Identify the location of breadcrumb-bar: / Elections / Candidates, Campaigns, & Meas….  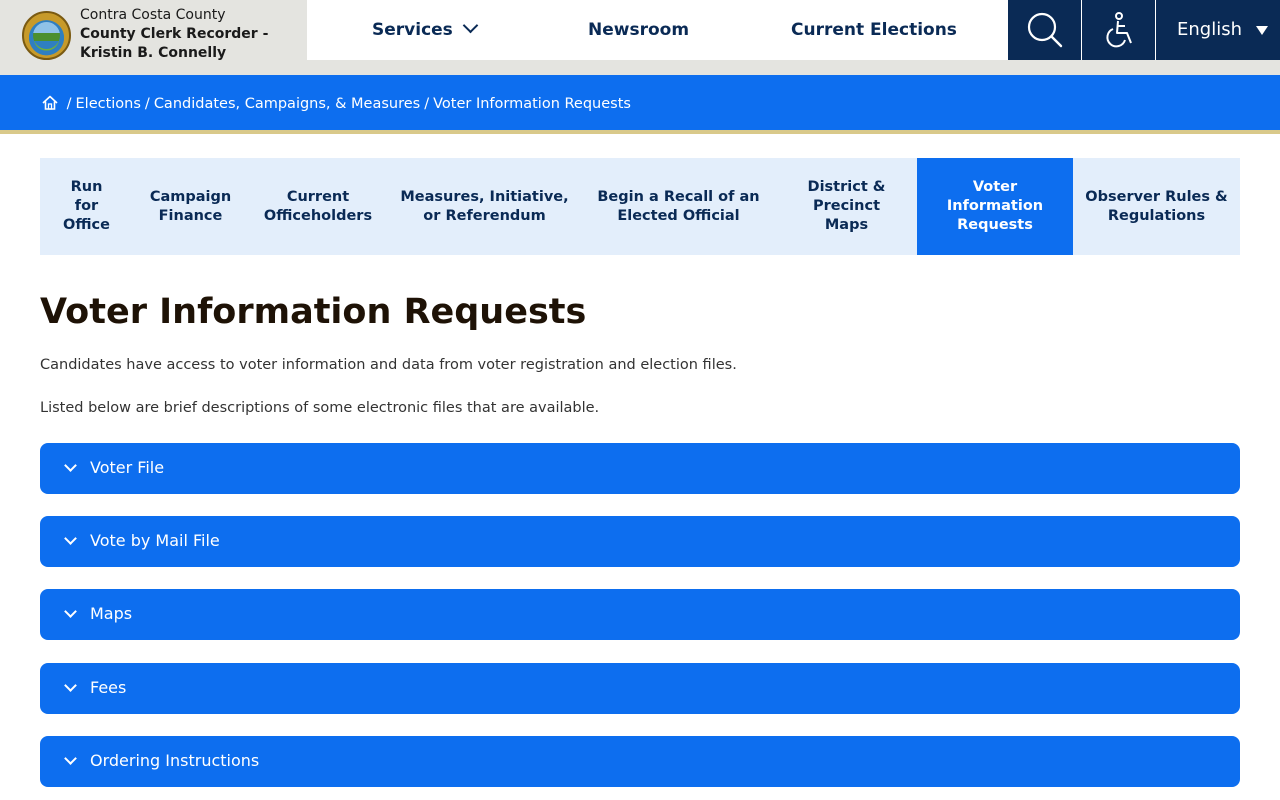
(640, 104).